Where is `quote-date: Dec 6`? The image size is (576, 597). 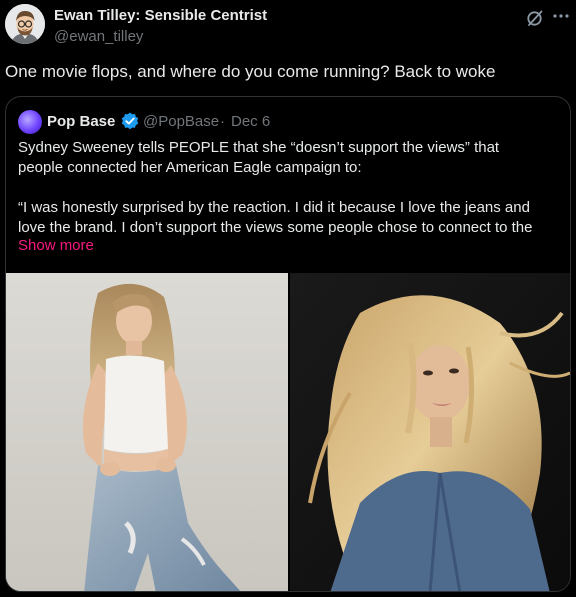
quote-date: Dec 6 is located at coordinates (250, 121).